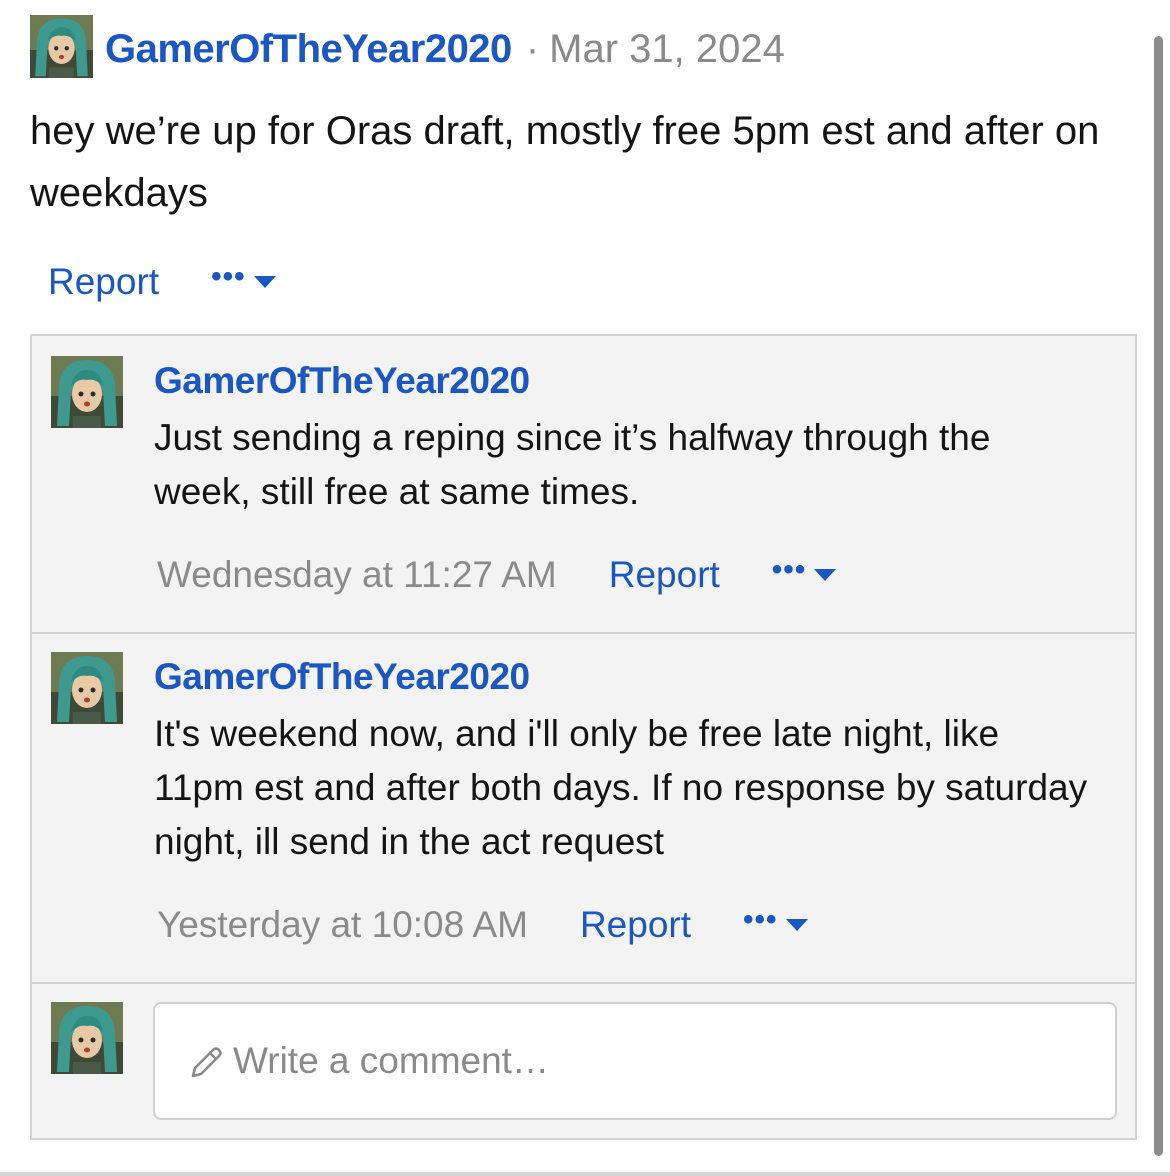  Describe the element at coordinates (162, 282) in the screenshot. I see `post-actions: Report •••` at that location.